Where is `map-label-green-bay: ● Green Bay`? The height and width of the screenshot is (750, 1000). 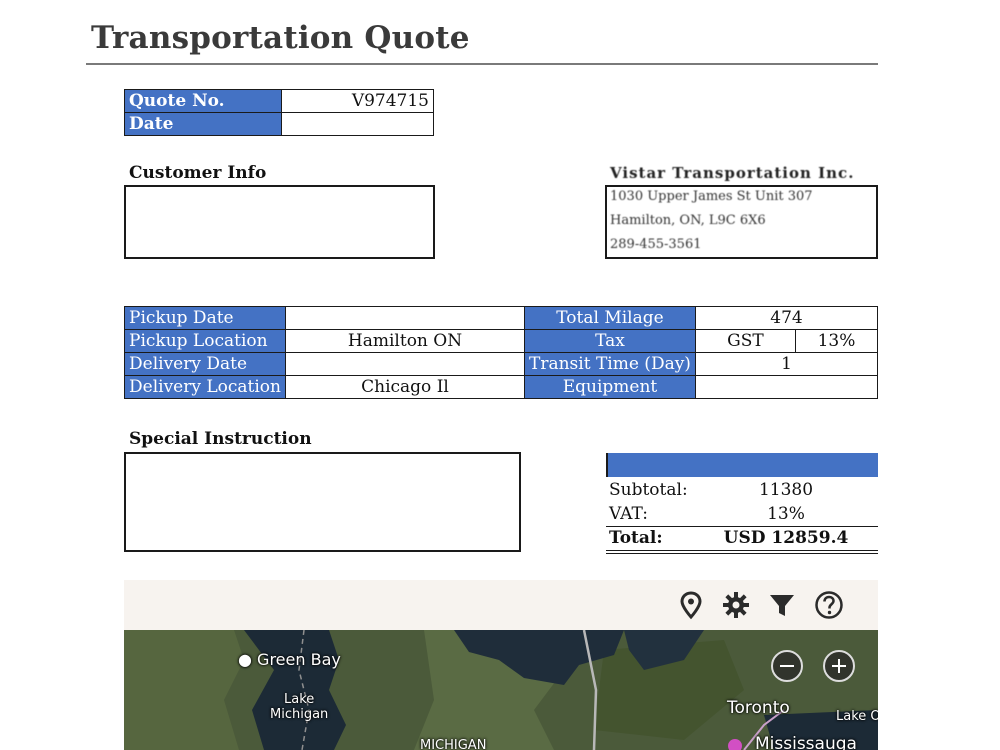 map-label-green-bay: ● Green Bay is located at coordinates (289, 659).